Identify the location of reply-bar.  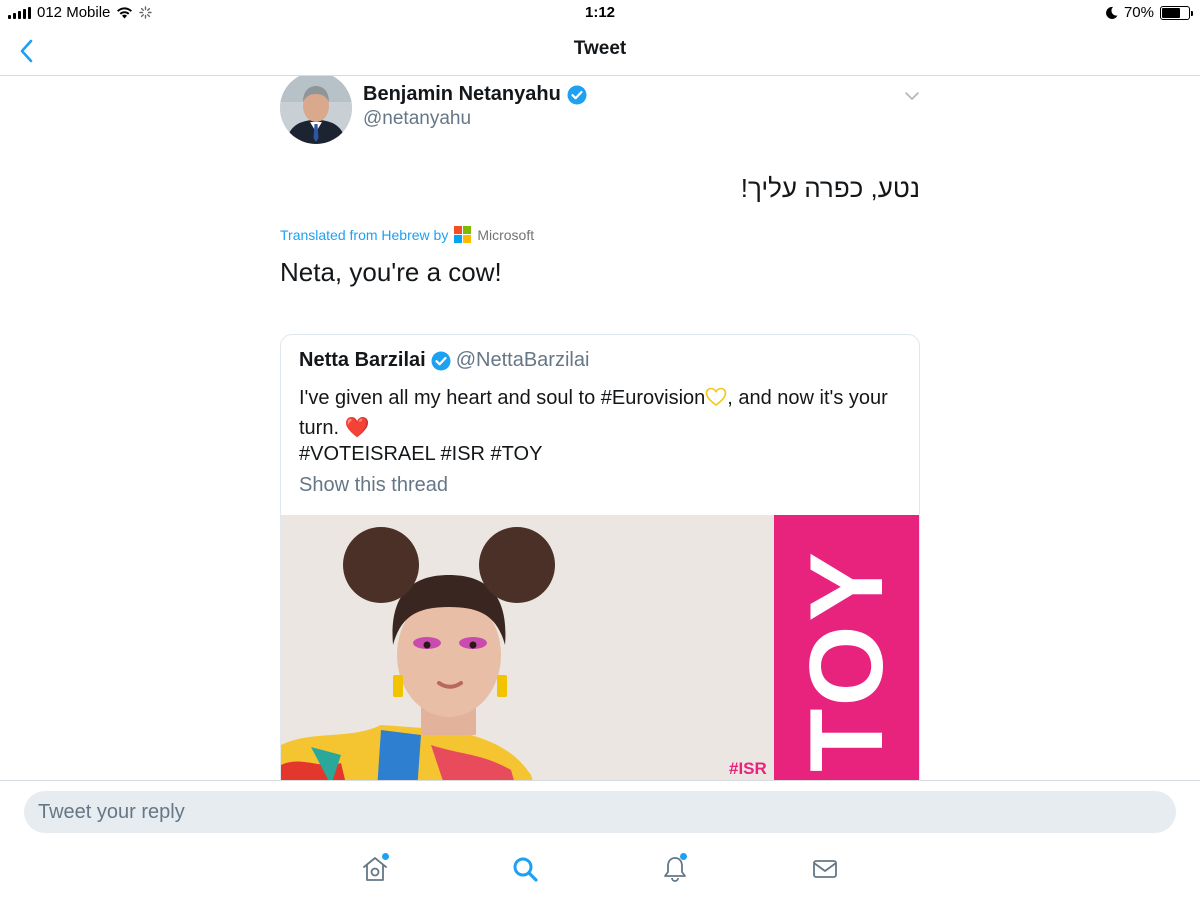
(600, 810).